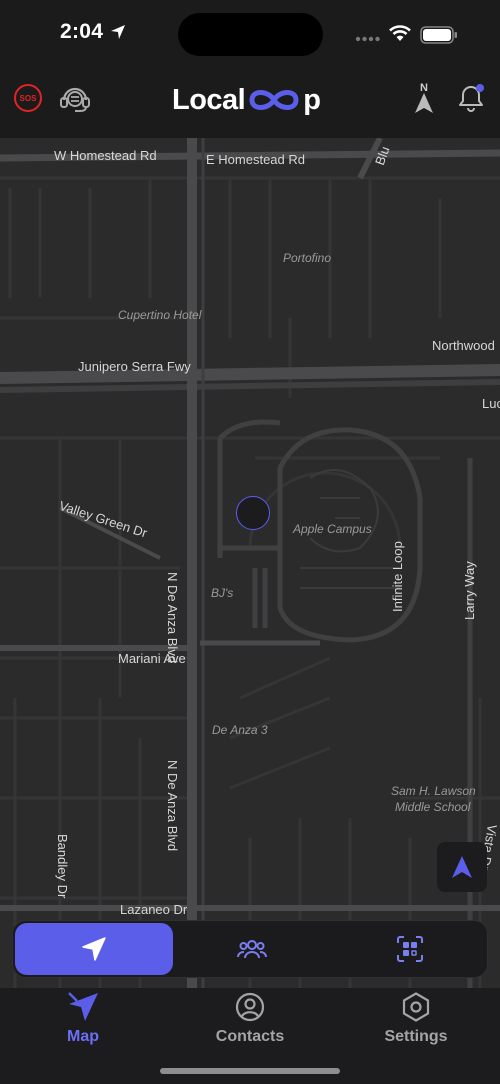 This screenshot has height=1084, width=500. What do you see at coordinates (75, 98) in the screenshot?
I see `support-headset-icon` at bounding box center [75, 98].